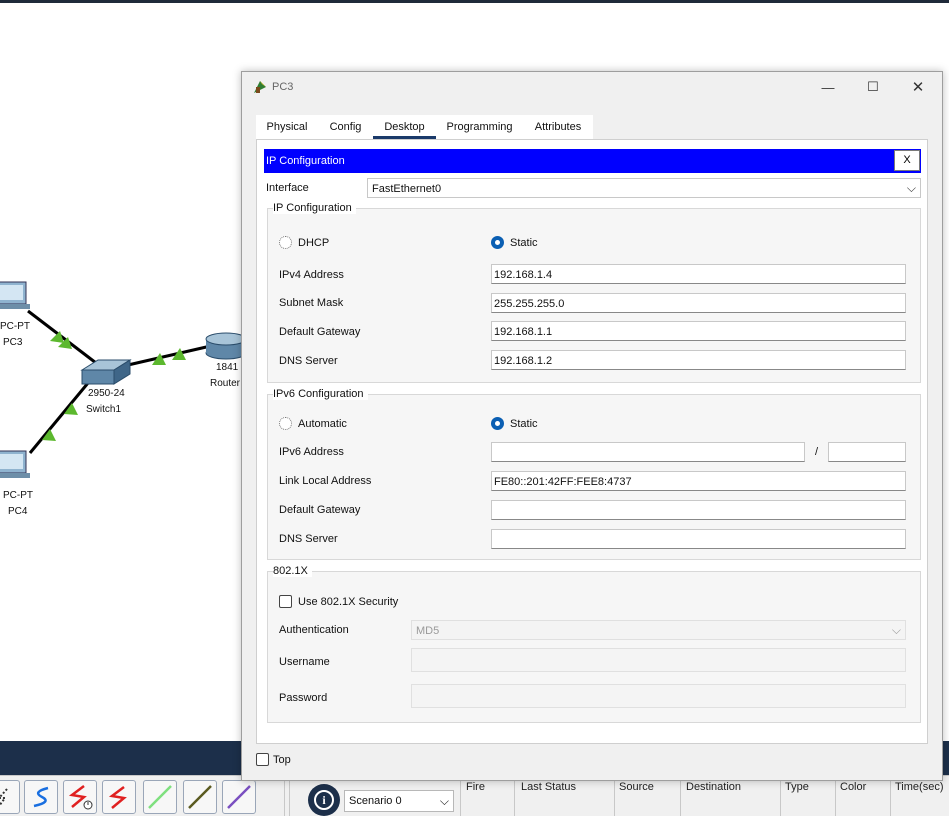  What do you see at coordinates (698, 303) in the screenshot?
I see `subnet-mask-field: 255.255.255.0` at bounding box center [698, 303].